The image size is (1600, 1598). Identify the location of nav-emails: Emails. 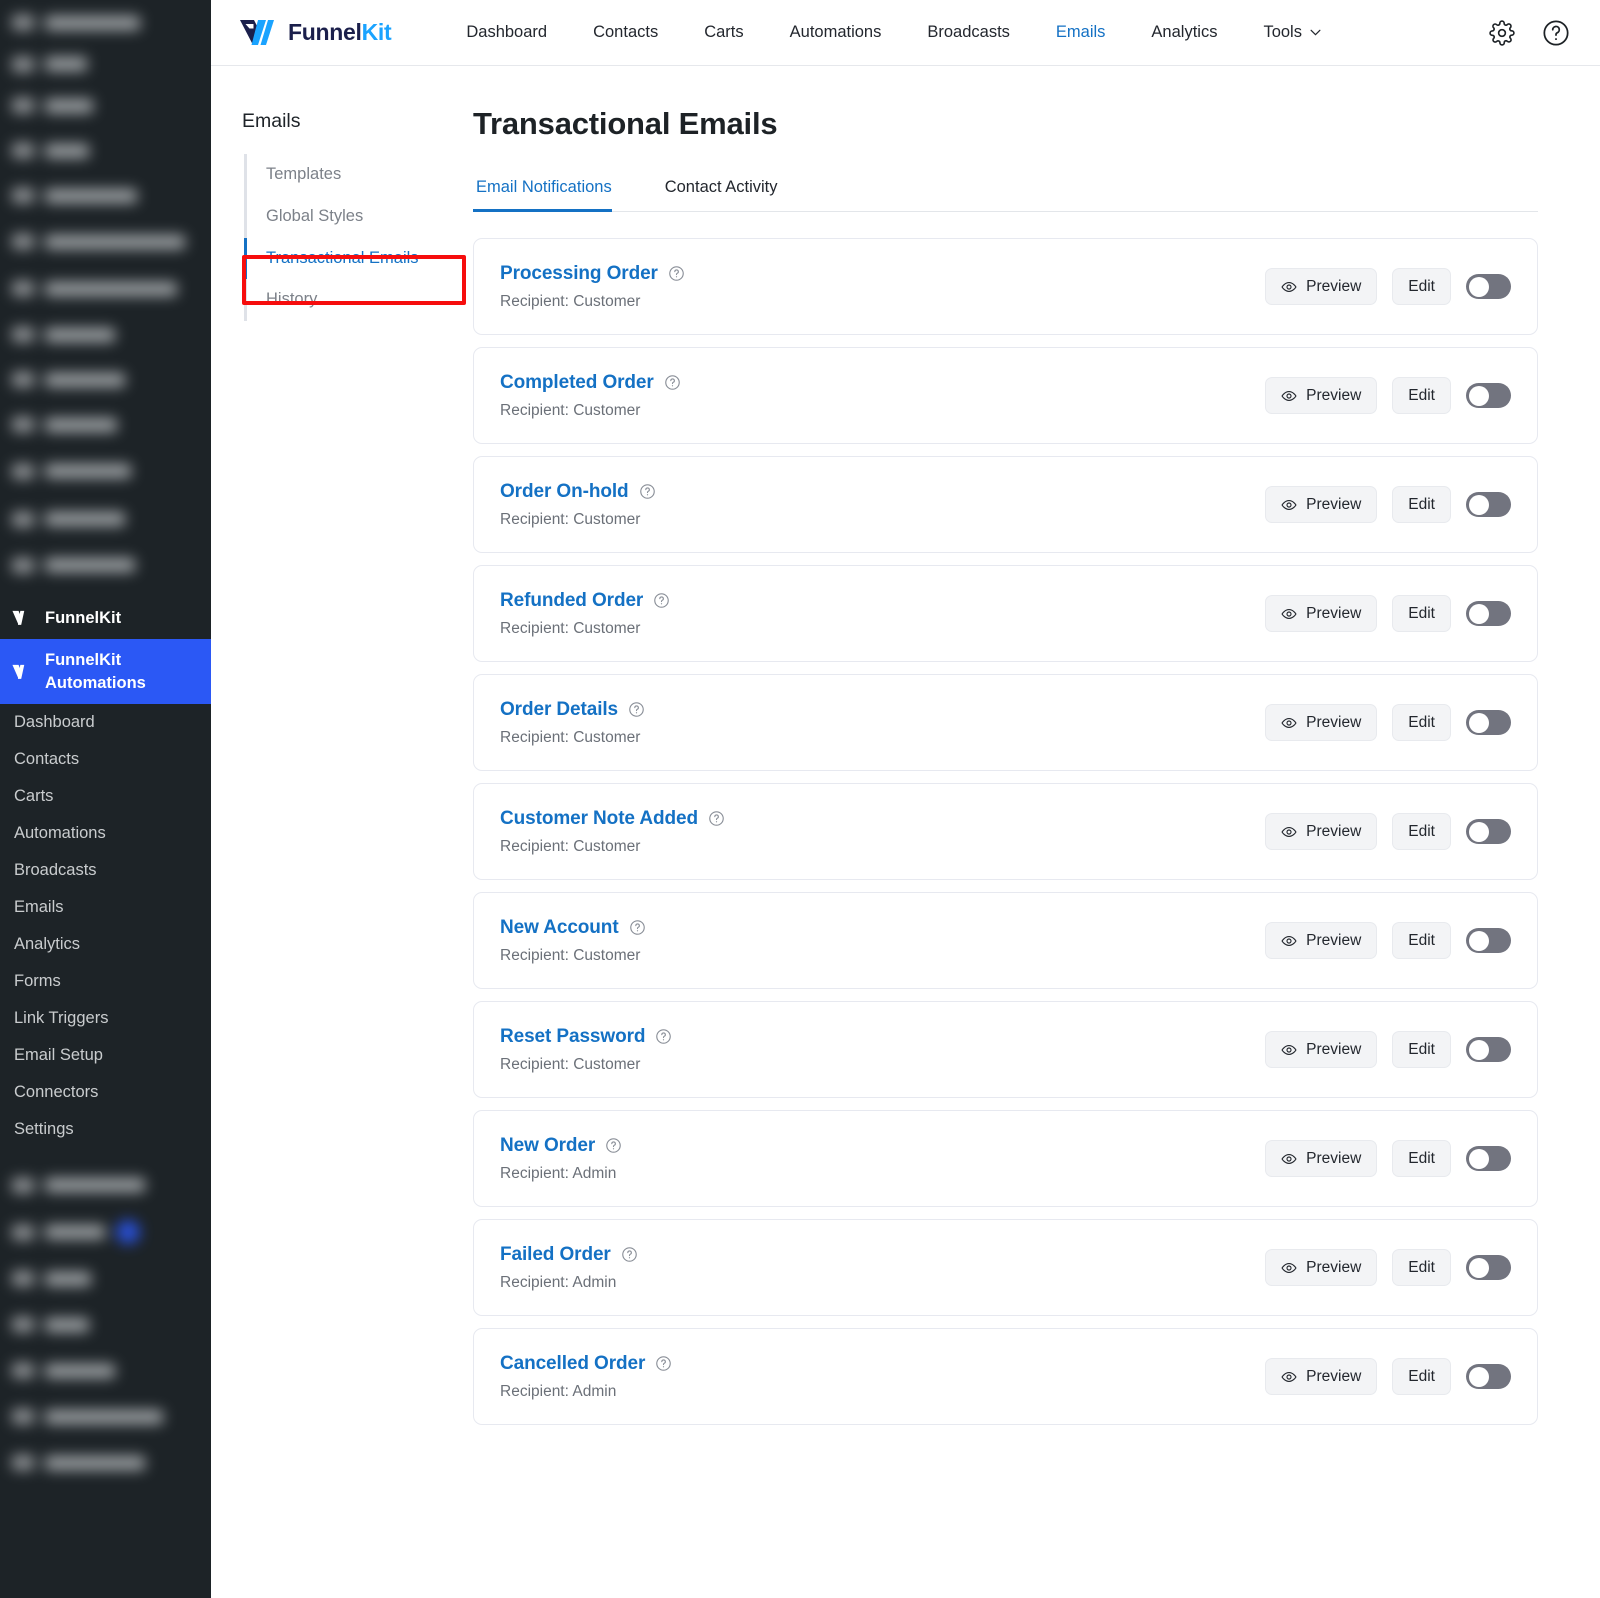
(1081, 32).